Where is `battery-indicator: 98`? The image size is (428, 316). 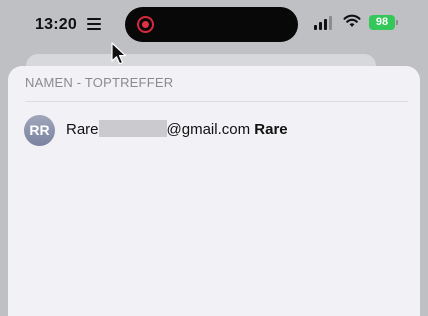
battery-indicator: 98 is located at coordinates (382, 22).